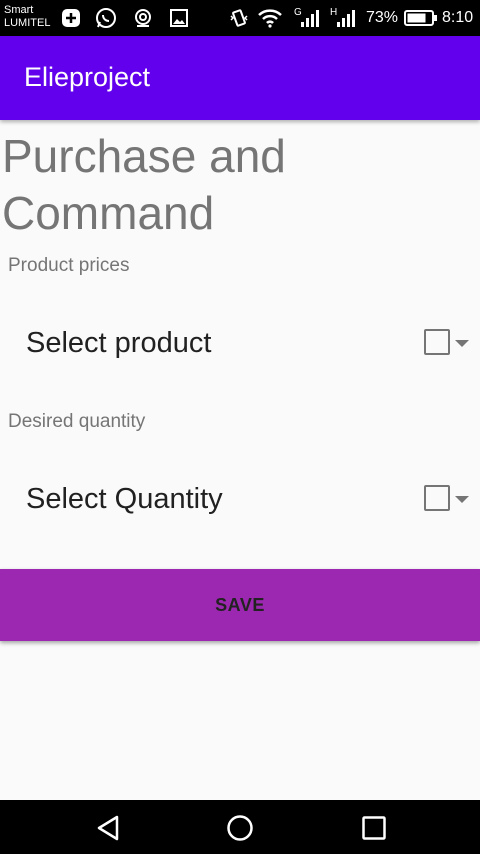 This screenshot has width=480, height=854. What do you see at coordinates (374, 828) in the screenshot?
I see `recents-icon` at bounding box center [374, 828].